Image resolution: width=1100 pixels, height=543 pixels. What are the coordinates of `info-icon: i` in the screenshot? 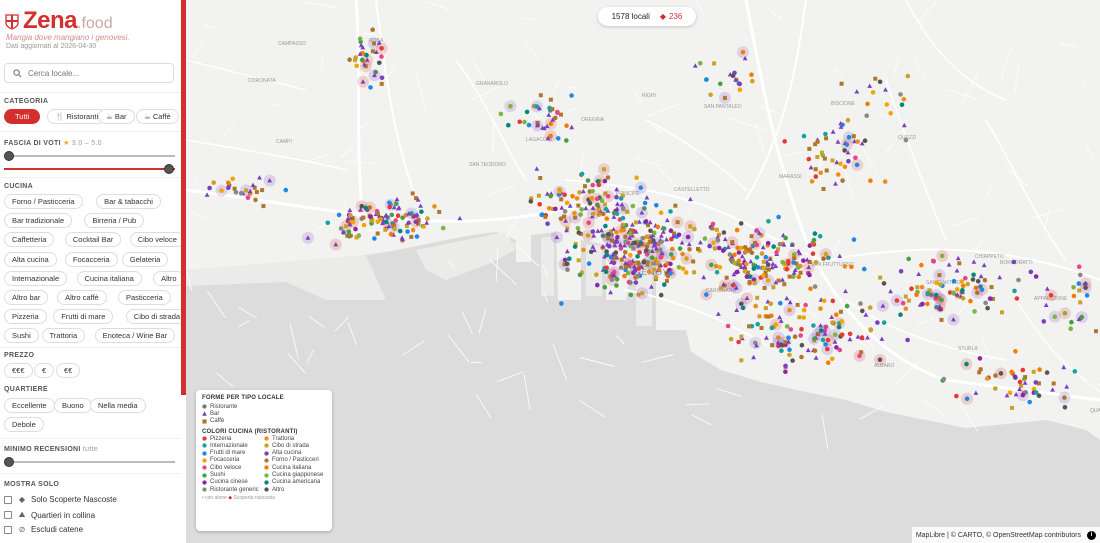 It's located at (1091, 535).